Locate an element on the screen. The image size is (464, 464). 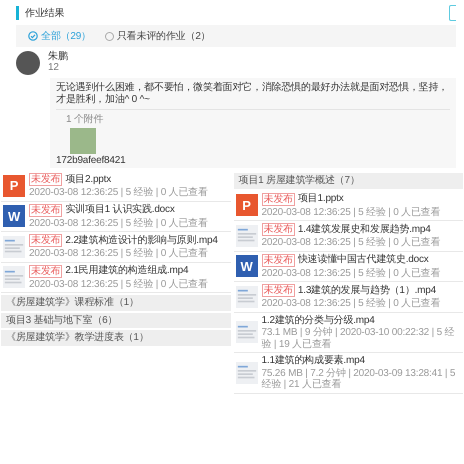
radio-icon is located at coordinates (109, 36).